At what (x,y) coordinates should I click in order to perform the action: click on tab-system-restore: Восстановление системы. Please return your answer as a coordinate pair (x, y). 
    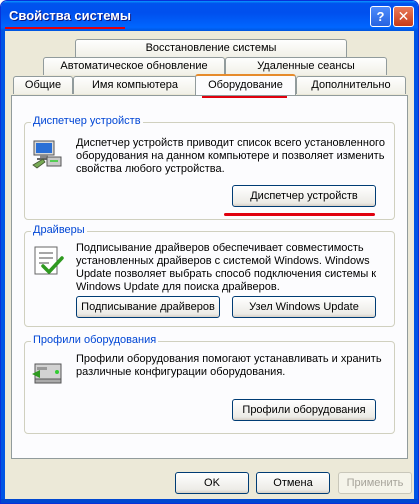
    Looking at the image, I should click on (211, 48).